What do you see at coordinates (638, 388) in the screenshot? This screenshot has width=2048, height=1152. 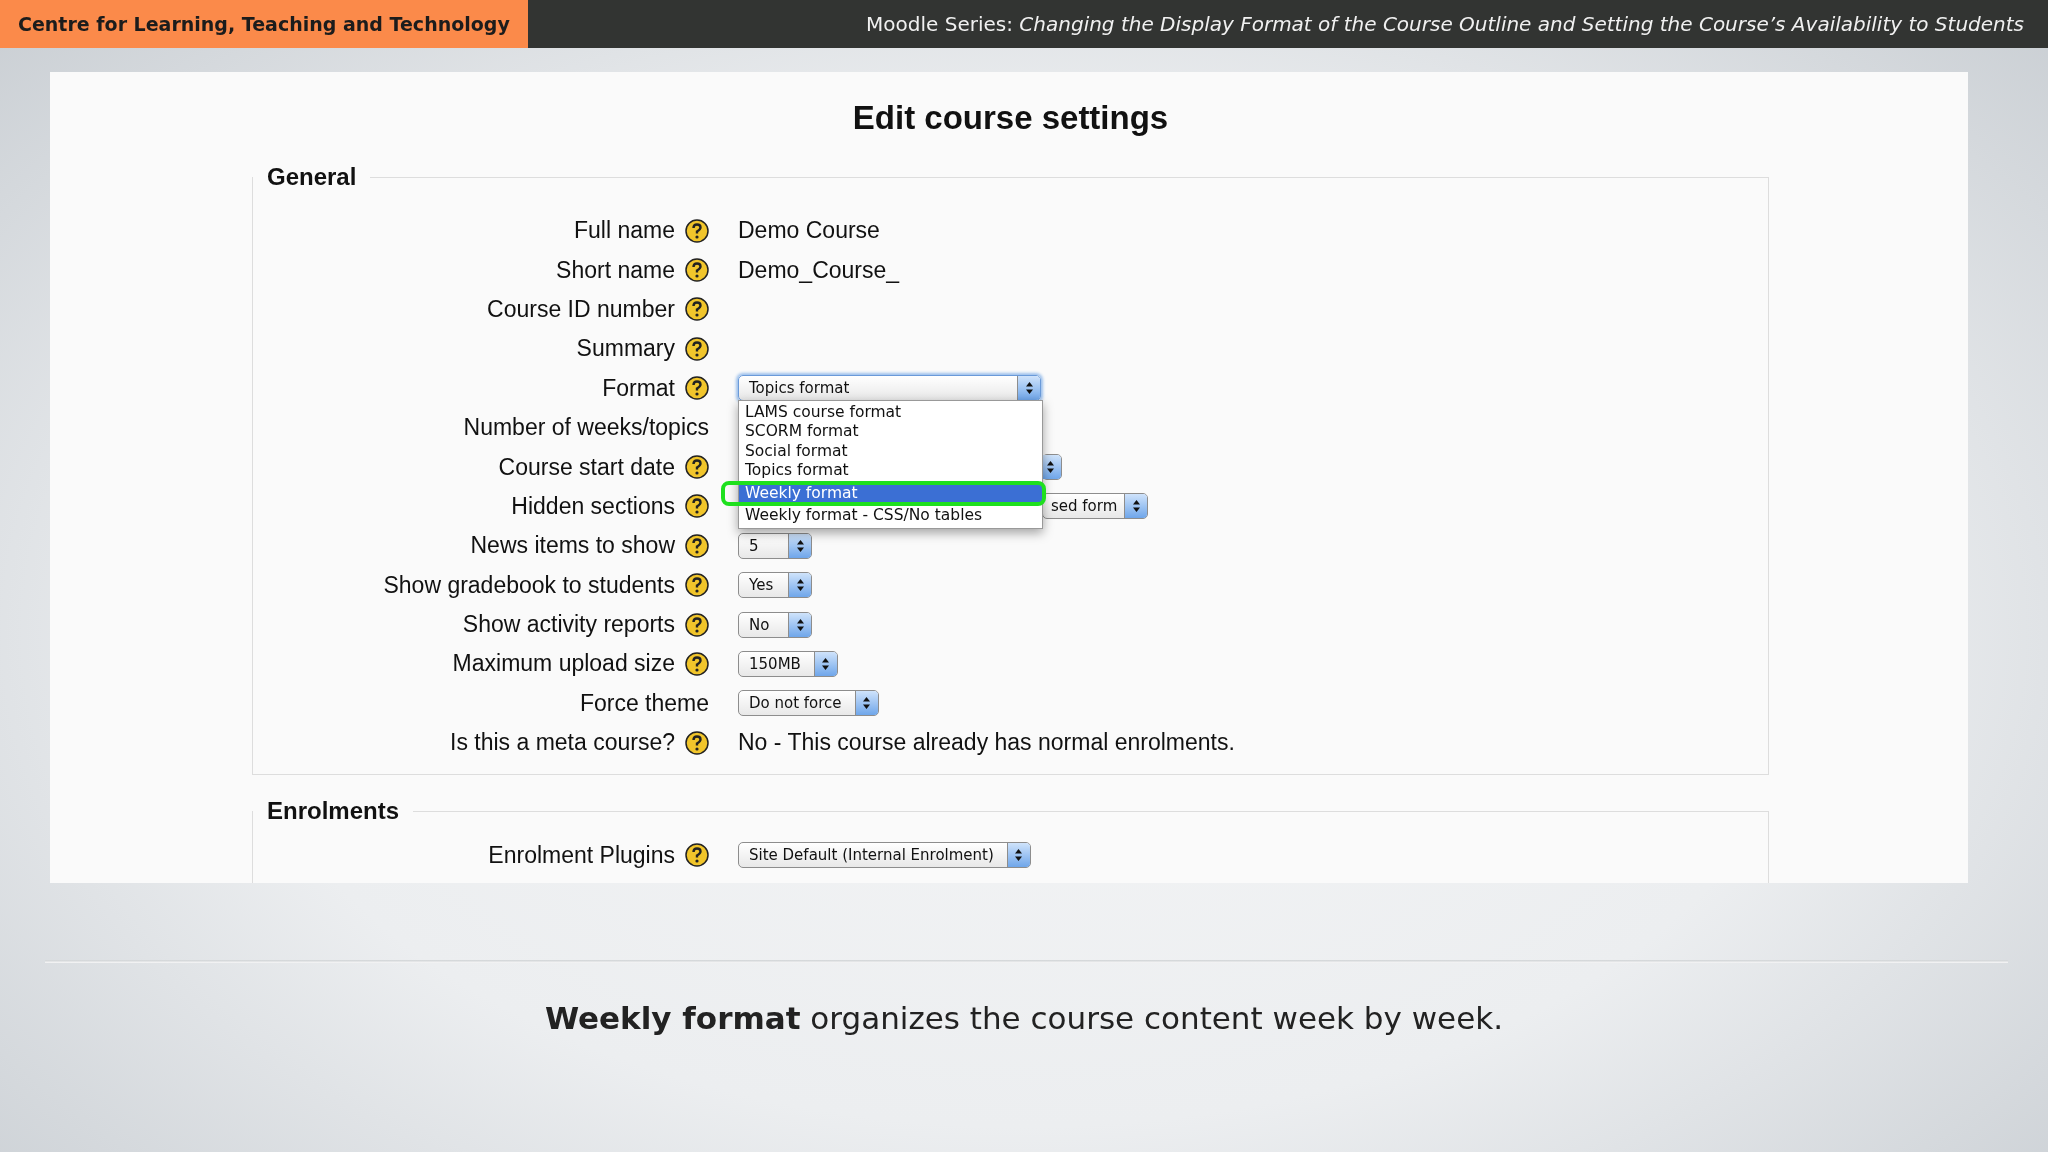 I see `field-label: Format` at bounding box center [638, 388].